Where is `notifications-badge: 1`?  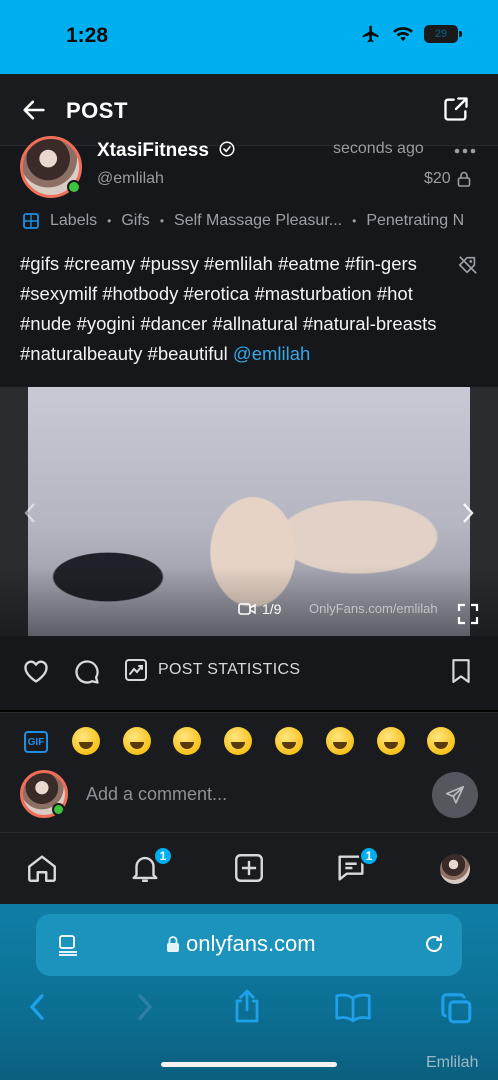 notifications-badge: 1 is located at coordinates (163, 856).